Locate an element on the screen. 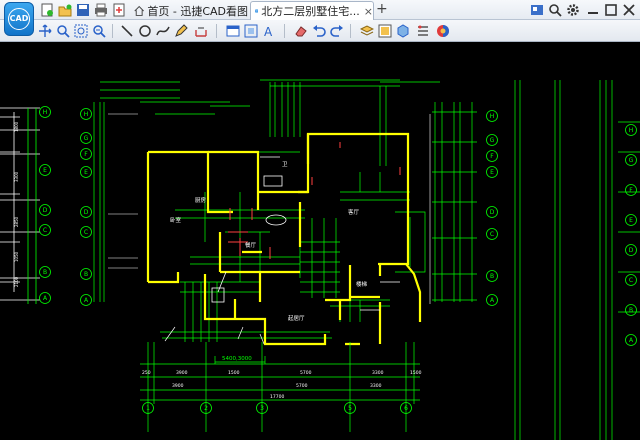 Image resolution: width=640 pixels, height=440 pixels. undo-icon is located at coordinates (319, 31).